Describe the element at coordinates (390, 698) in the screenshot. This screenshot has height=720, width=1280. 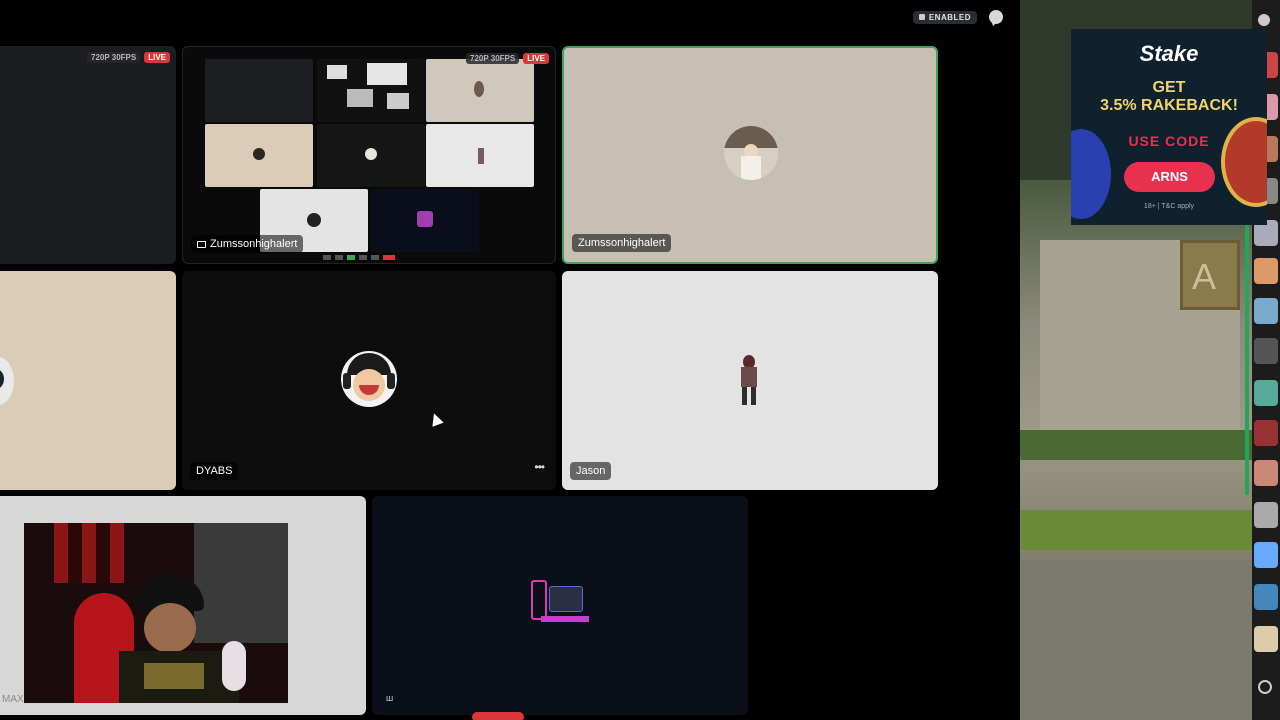
I see `cam-icon: ш` at that location.